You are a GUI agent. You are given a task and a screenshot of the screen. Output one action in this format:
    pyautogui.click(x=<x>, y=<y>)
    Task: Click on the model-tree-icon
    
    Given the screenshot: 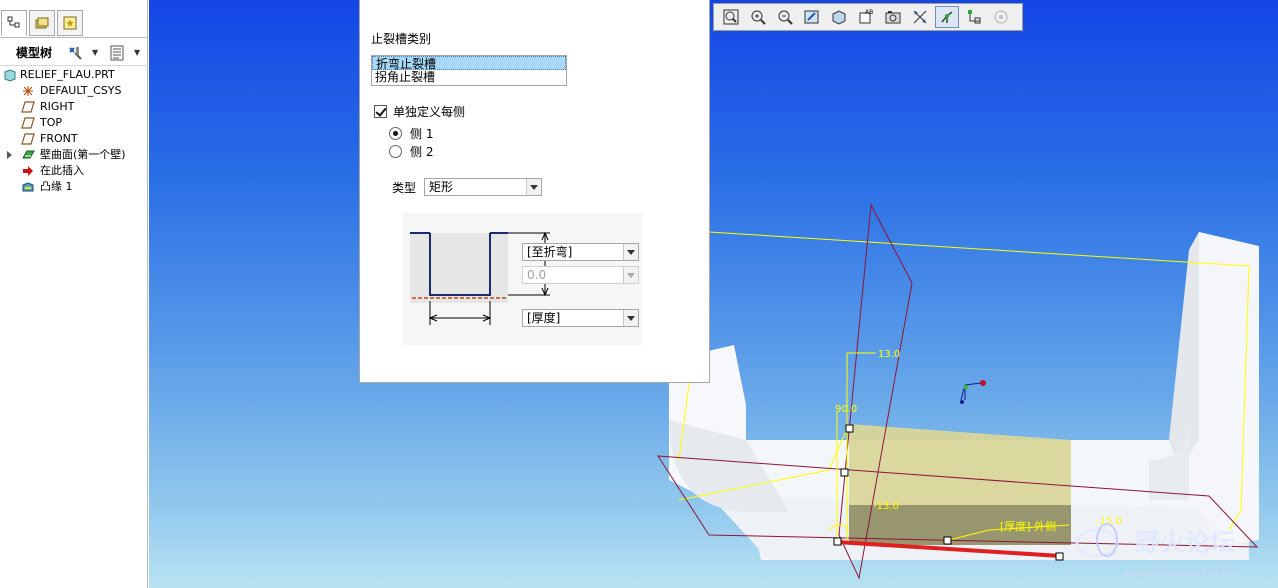 What is the action you would take?
    pyautogui.click(x=13, y=22)
    